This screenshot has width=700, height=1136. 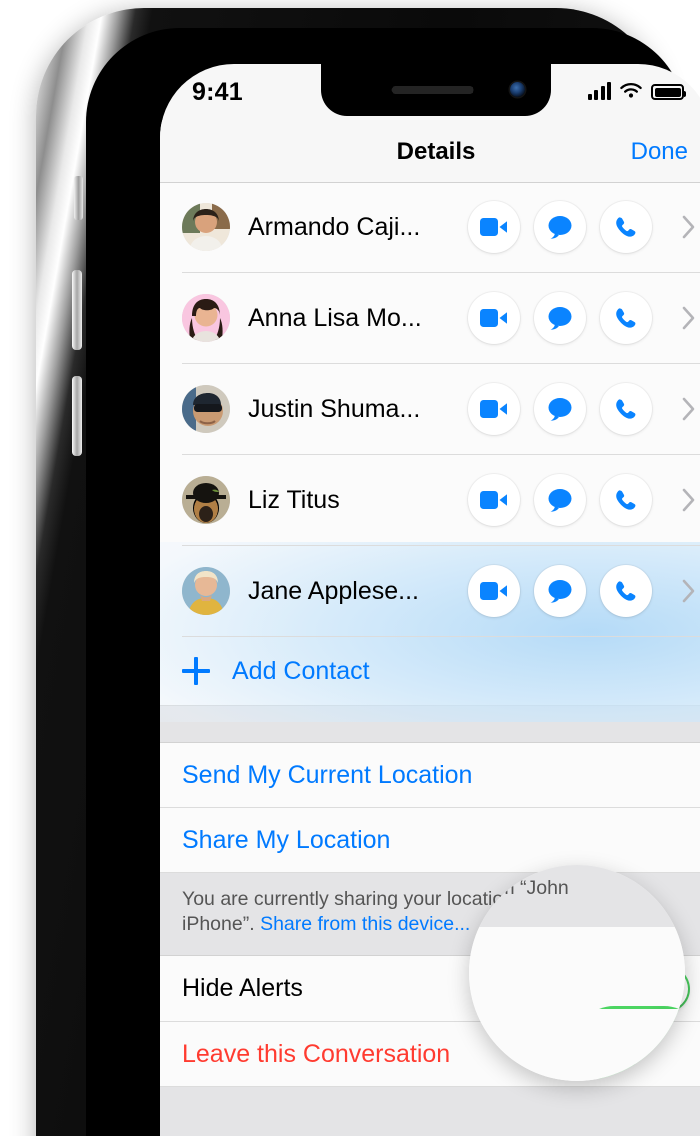 I want to click on battery-full-icon, so click(x=668, y=92).